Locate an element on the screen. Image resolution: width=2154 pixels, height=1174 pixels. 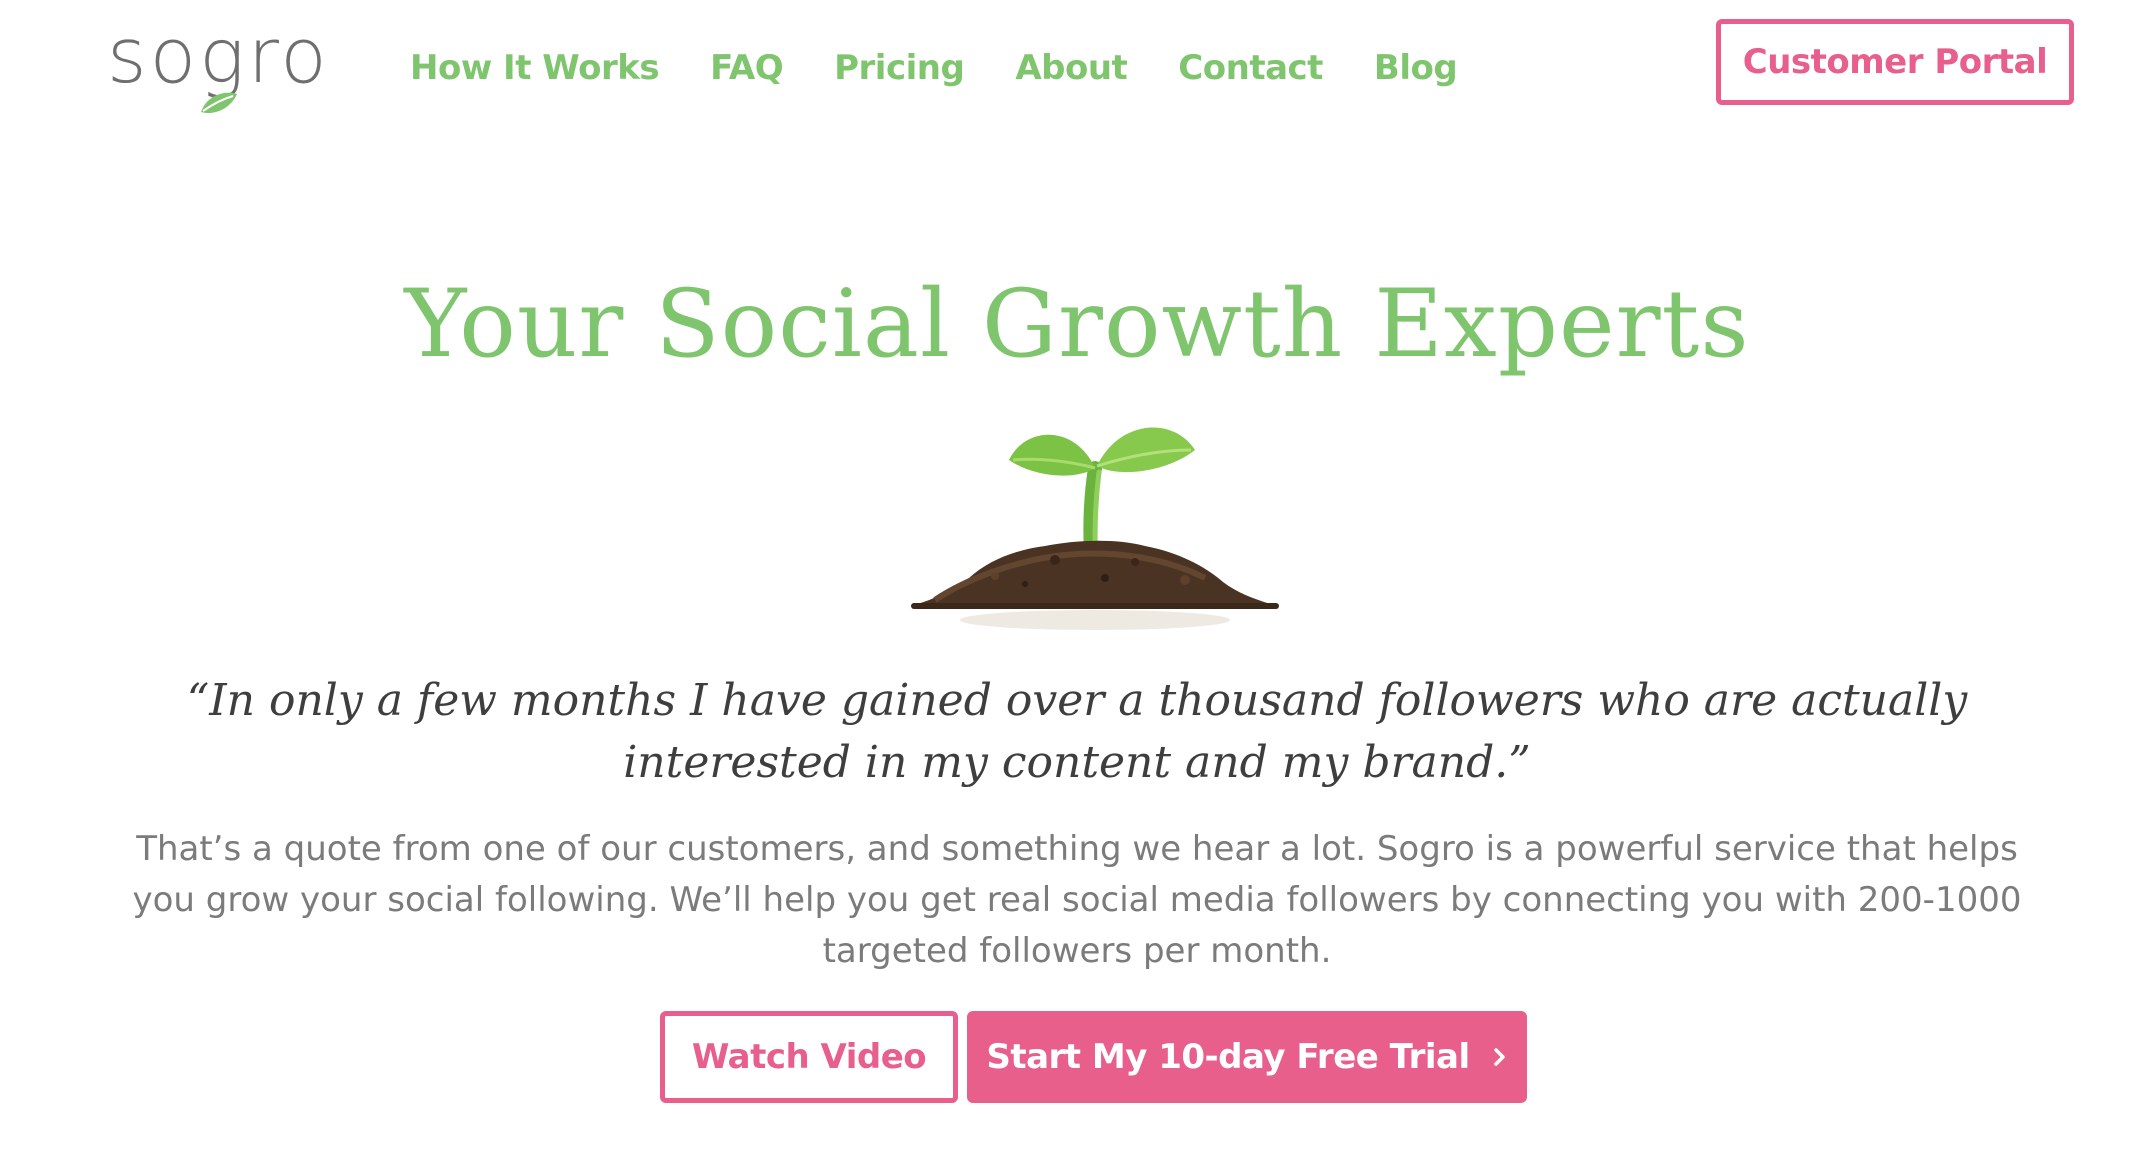
free-trial-button: Start My 10-day Free Trial is located at coordinates (1247, 1057).